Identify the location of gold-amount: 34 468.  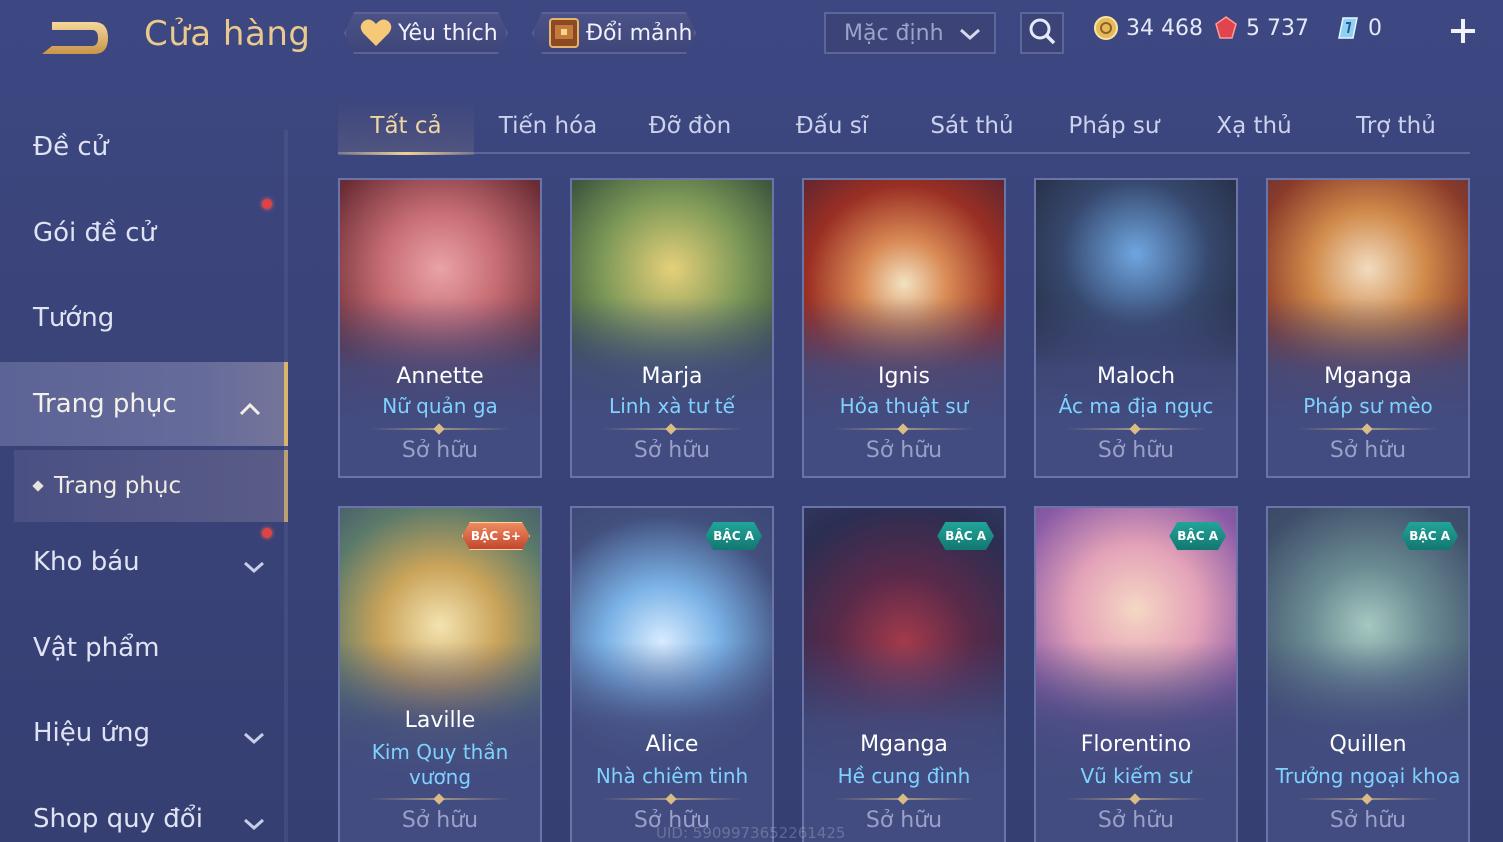
(1164, 28).